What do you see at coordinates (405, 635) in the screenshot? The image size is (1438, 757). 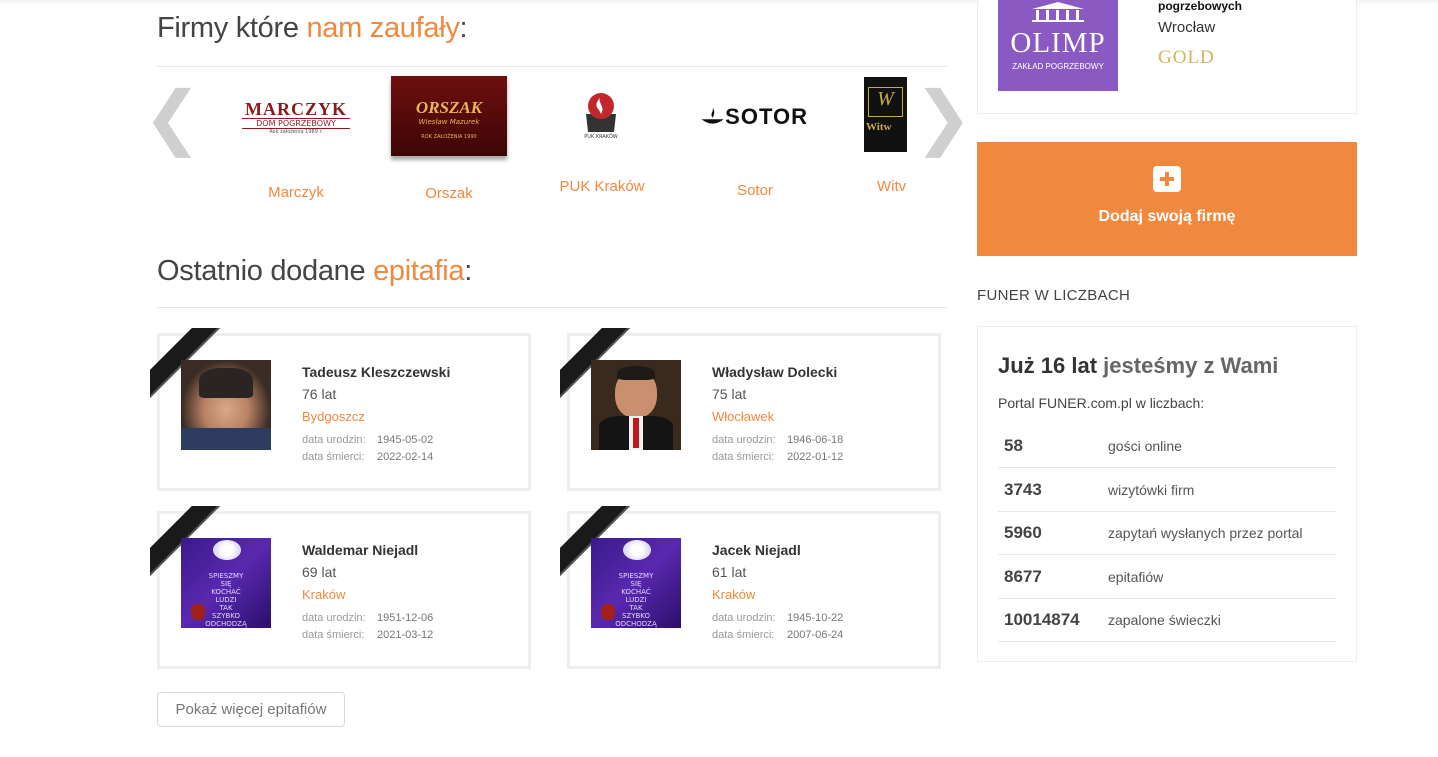 I see `death-date: 2021-03-12` at bounding box center [405, 635].